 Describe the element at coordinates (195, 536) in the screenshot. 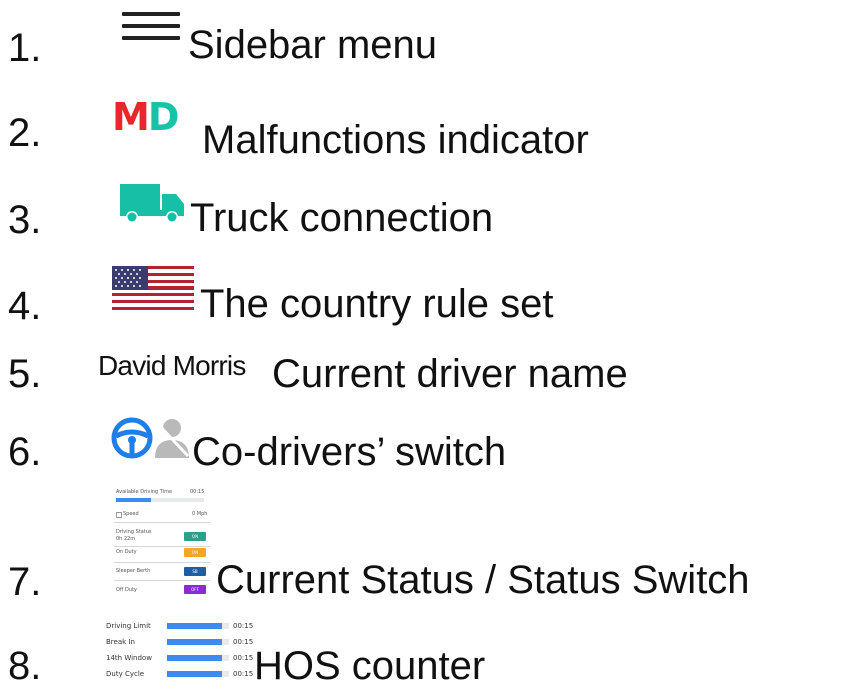

I see `driving-status-button: ON` at that location.